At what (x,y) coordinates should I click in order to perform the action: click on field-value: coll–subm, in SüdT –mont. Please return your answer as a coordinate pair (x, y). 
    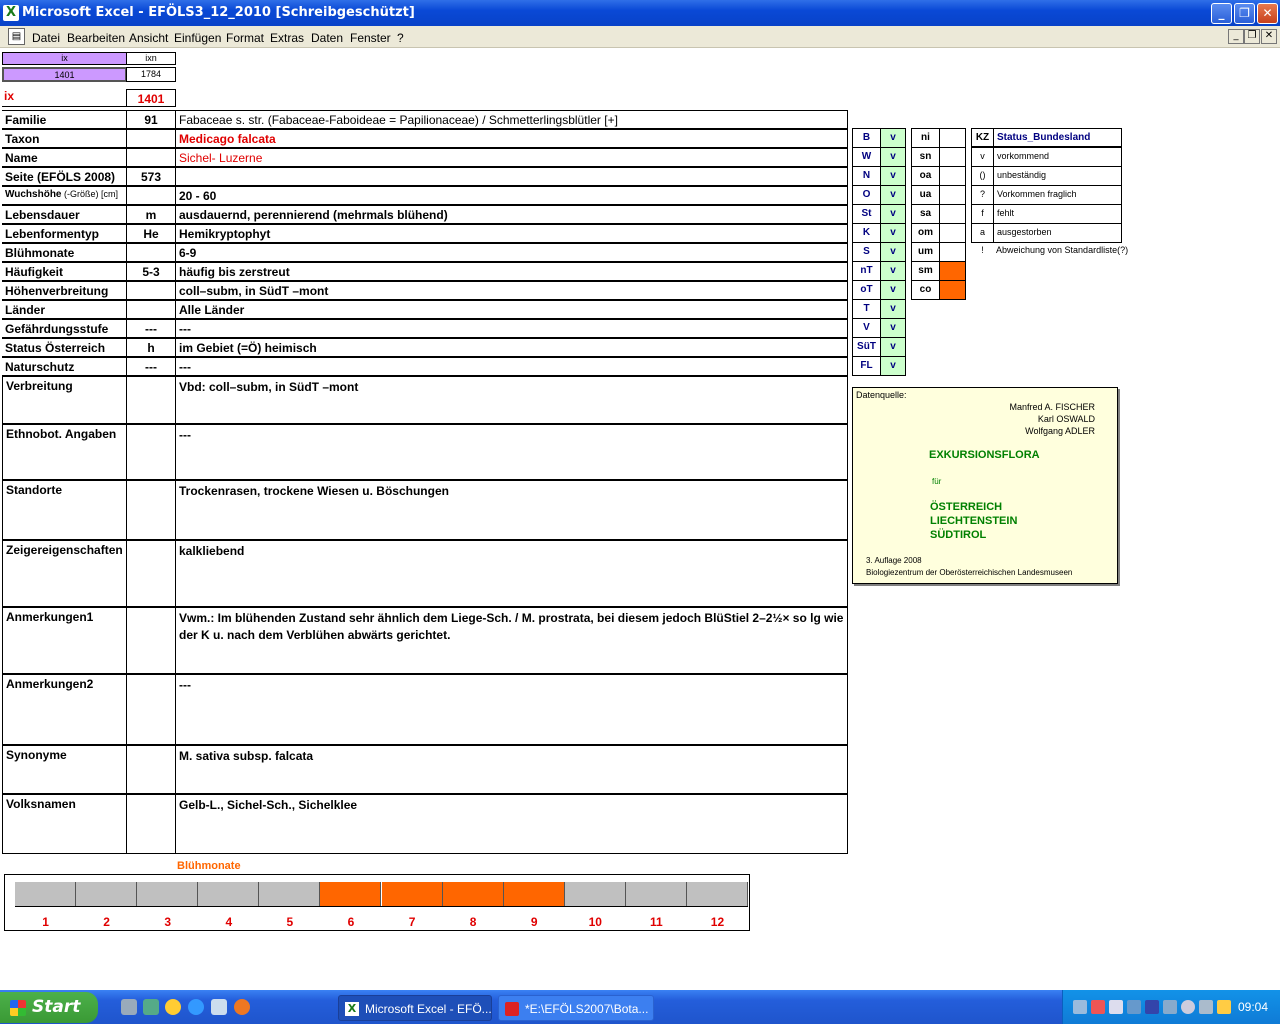
    Looking at the image, I should click on (511, 290).